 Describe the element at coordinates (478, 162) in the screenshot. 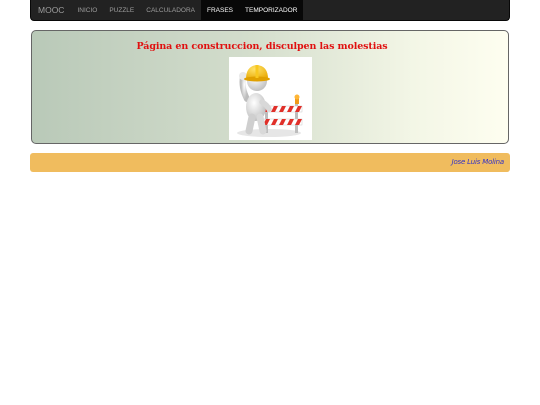

I see `author-name: Jose Luis Molina` at that location.